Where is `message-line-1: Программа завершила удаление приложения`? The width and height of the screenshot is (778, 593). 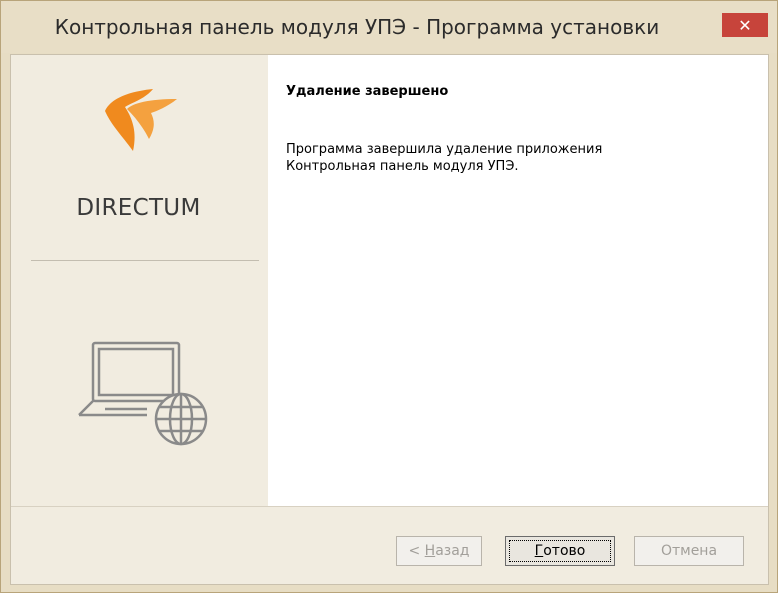
message-line-1: Программа завершила удаление приложения is located at coordinates (444, 149).